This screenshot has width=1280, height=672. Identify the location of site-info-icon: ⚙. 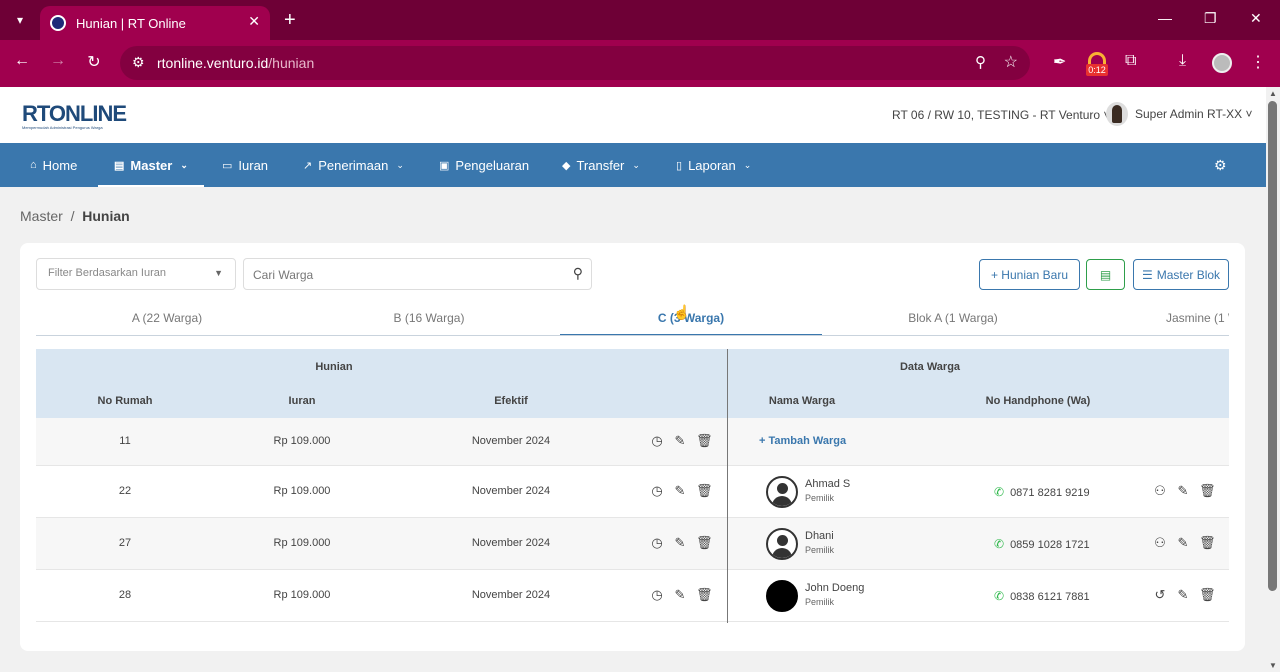
(138, 62).